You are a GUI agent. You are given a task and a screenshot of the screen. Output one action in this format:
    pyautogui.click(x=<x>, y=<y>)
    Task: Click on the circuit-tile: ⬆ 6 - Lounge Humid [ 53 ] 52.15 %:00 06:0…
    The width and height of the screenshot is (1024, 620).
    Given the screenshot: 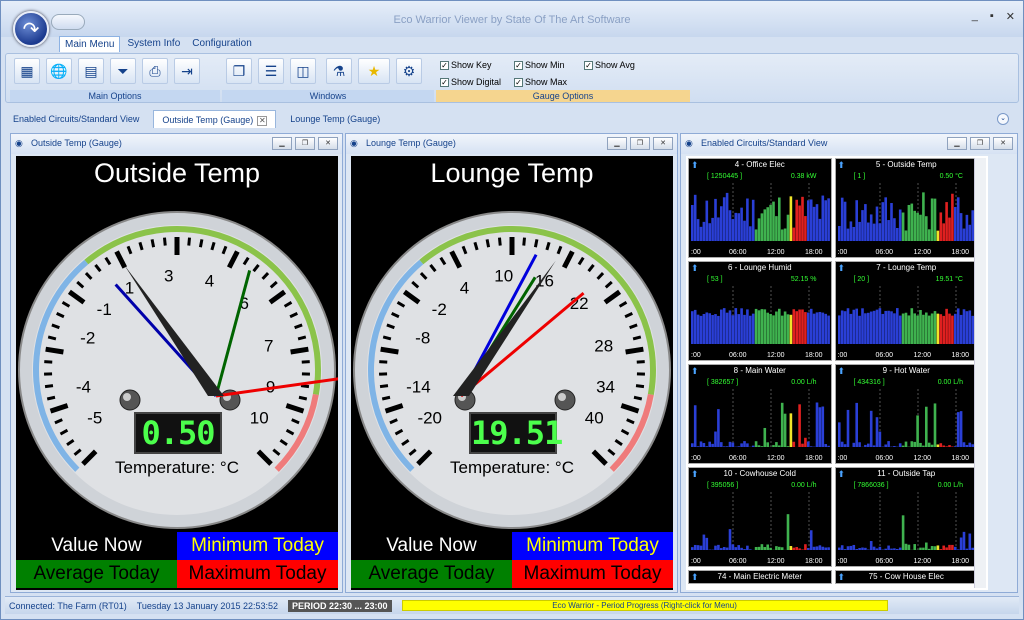 What is the action you would take?
    pyautogui.click(x=760, y=311)
    